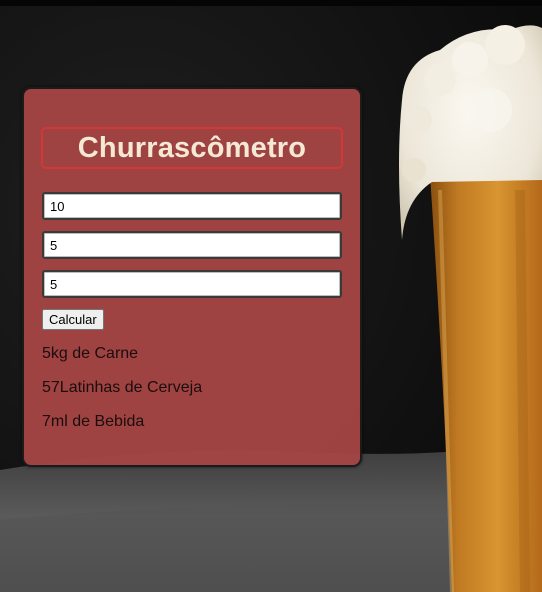 The image size is (542, 592). What do you see at coordinates (73, 319) in the screenshot?
I see `calculate-button: Calcular` at bounding box center [73, 319].